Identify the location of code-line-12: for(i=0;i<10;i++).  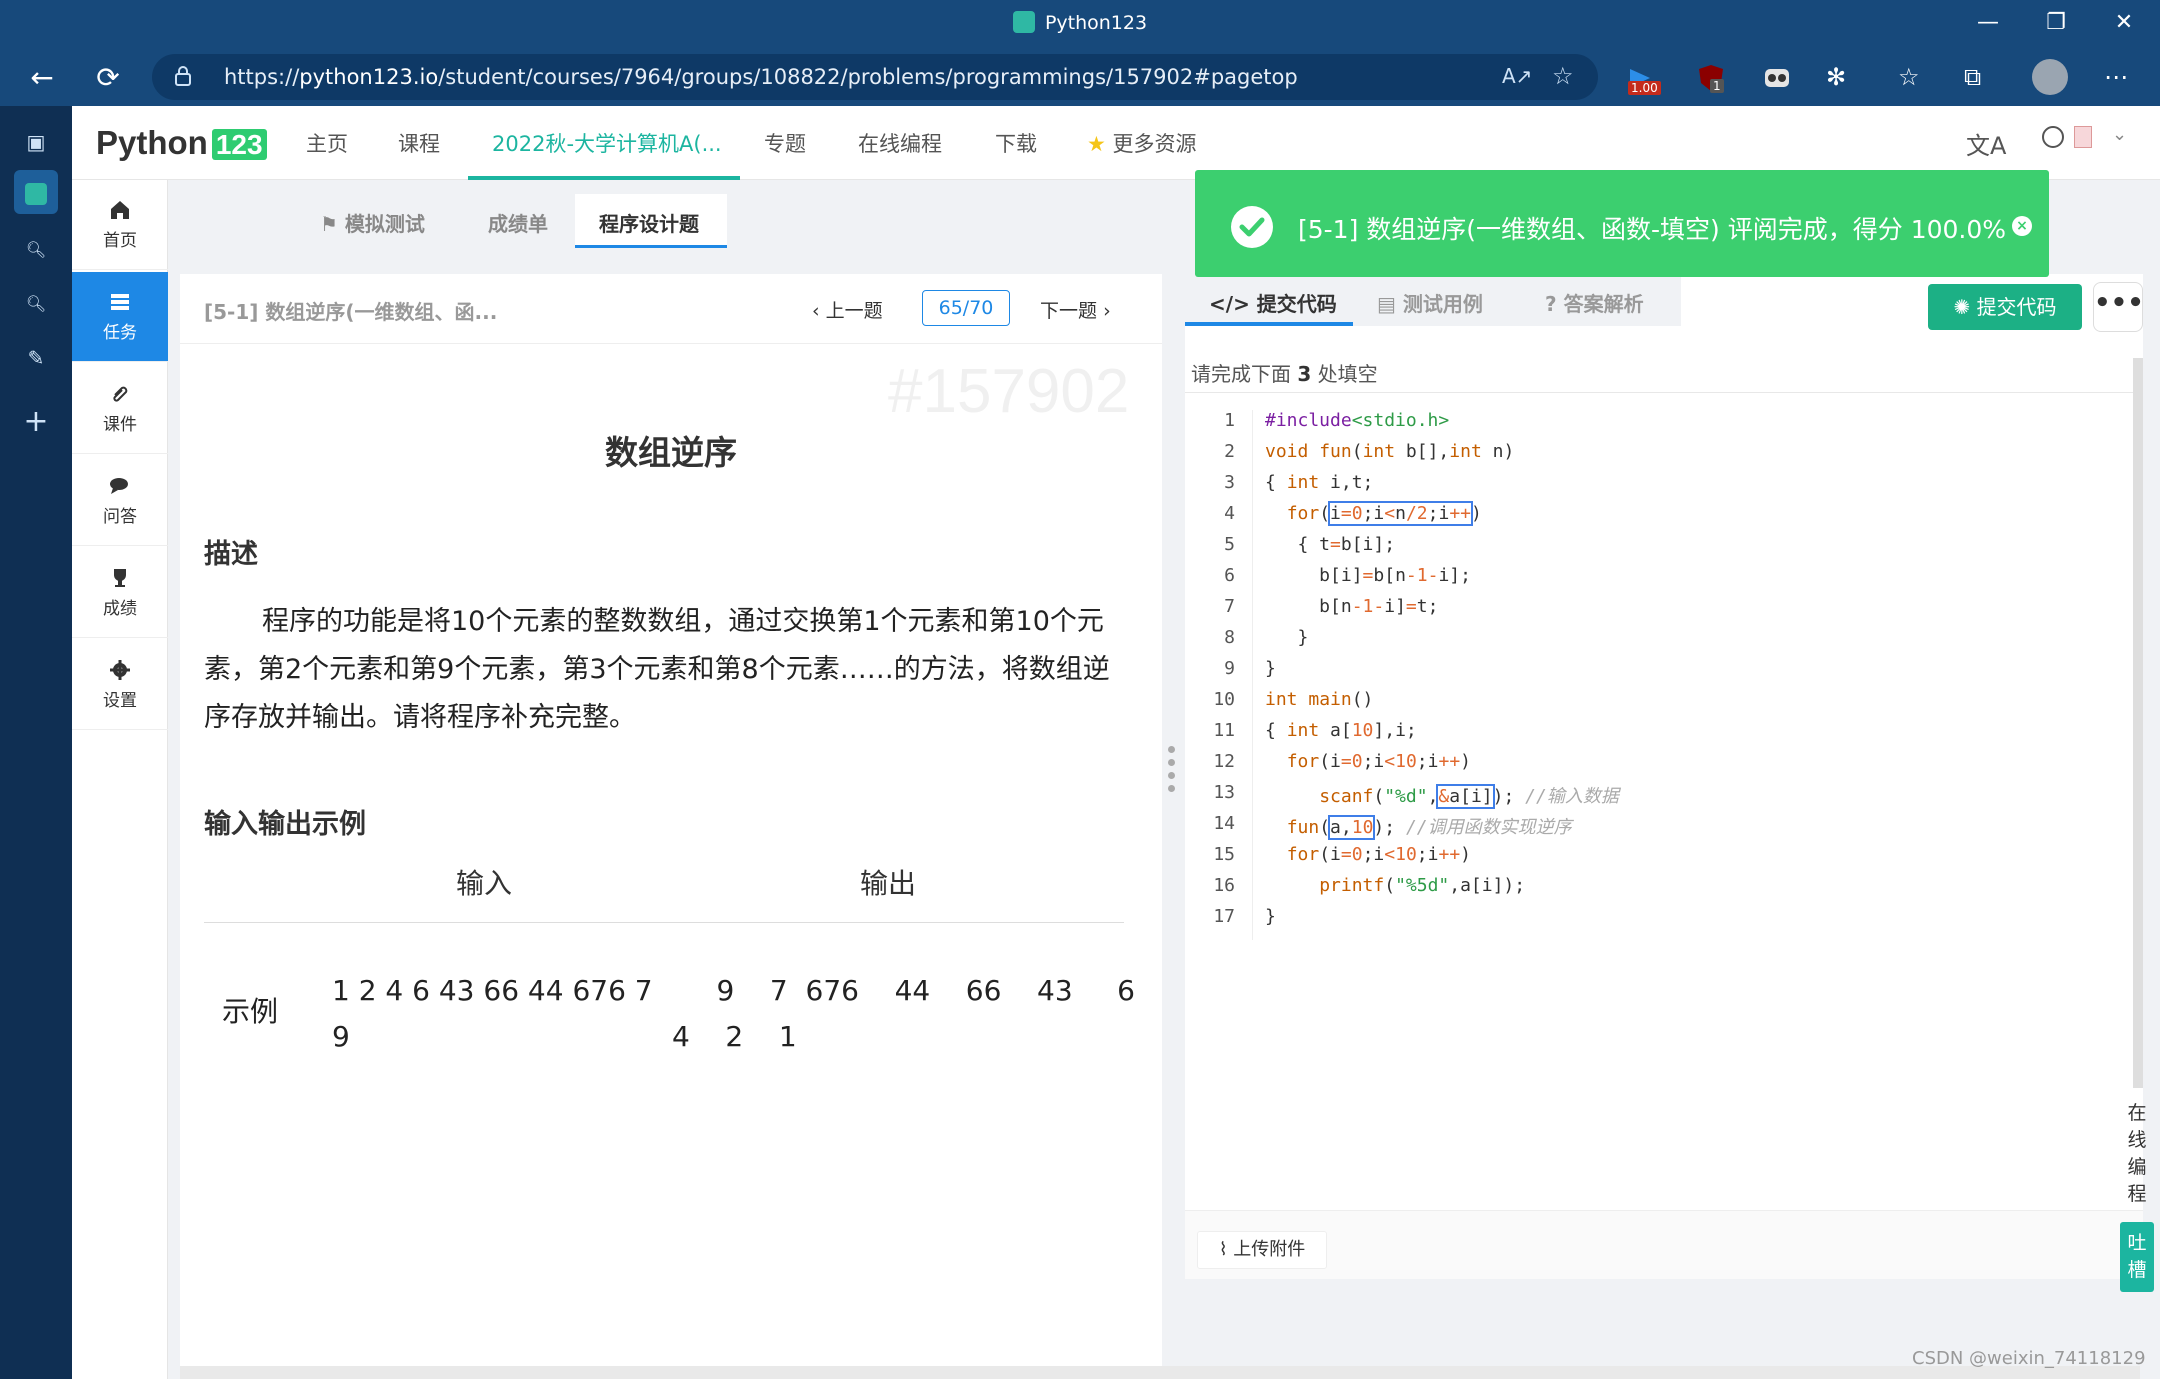
(1379, 761).